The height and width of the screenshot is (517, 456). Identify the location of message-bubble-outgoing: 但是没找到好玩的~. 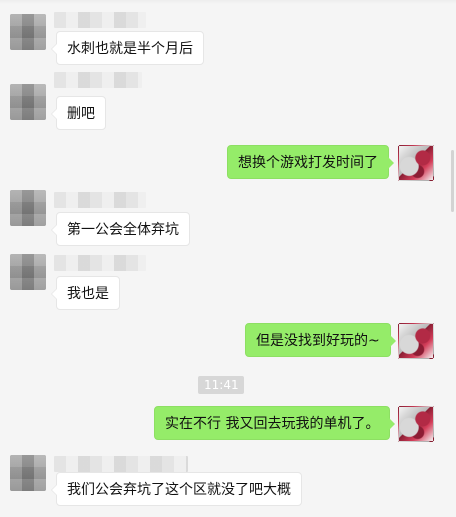
(320, 340).